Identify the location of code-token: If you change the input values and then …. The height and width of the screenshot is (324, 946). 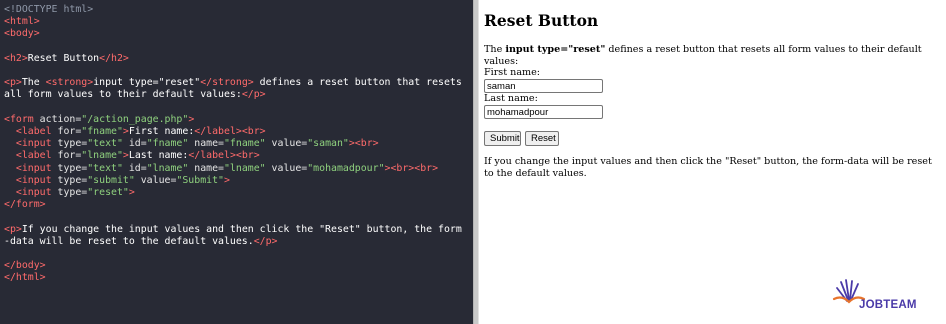
(233, 235).